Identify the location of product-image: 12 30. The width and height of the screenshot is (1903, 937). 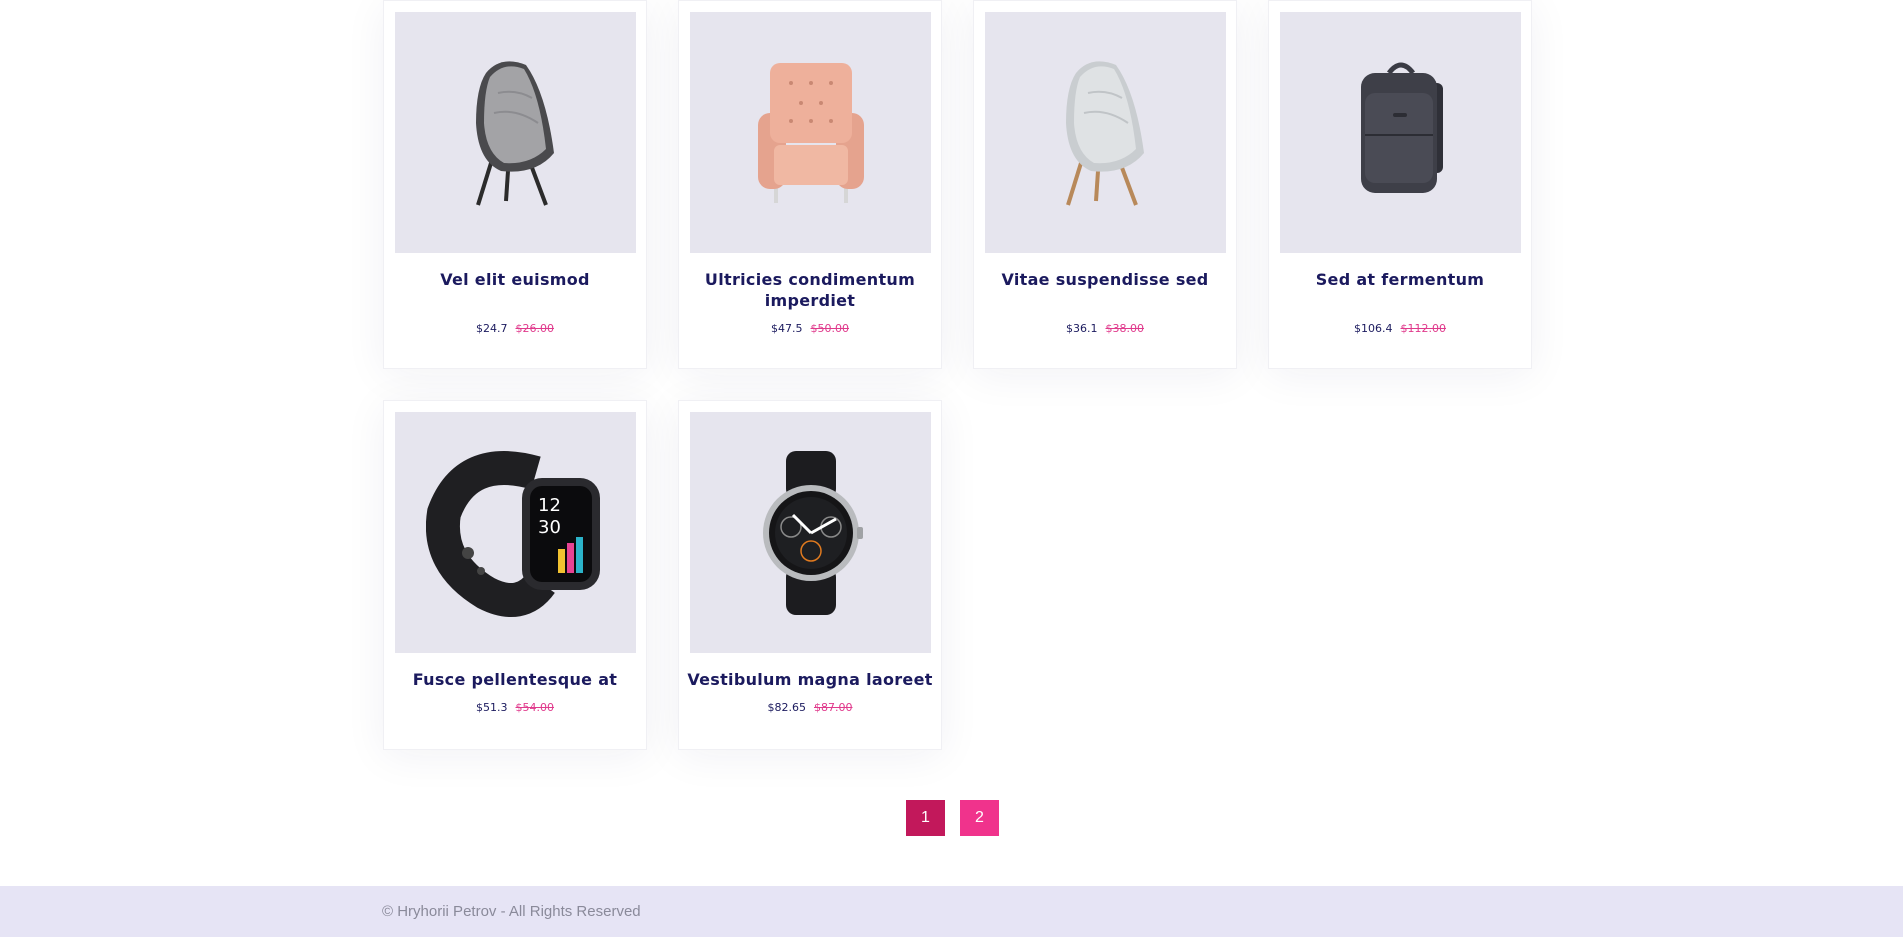
(515, 532).